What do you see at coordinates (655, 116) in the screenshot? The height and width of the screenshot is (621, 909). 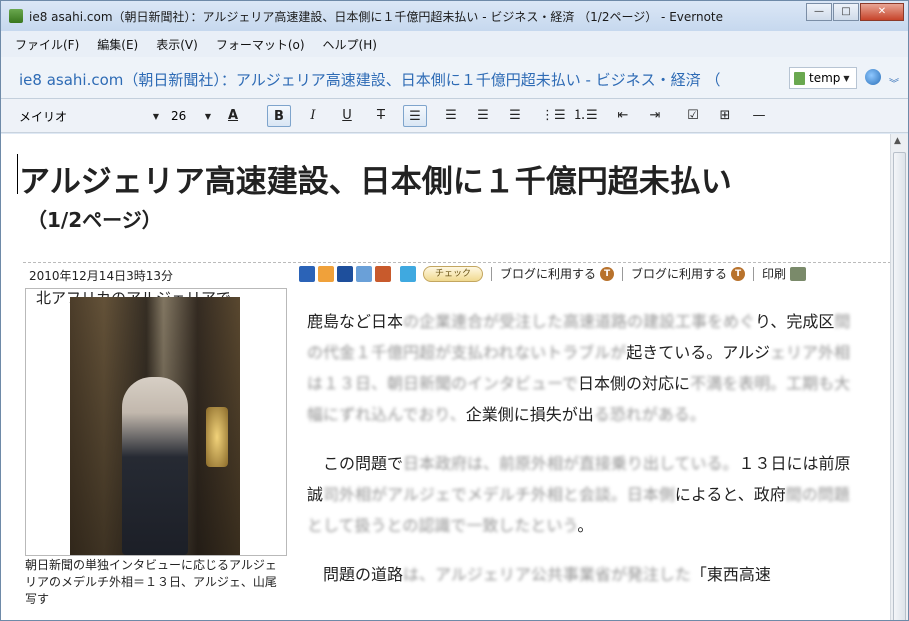 I see `indent-icon: ⇥` at bounding box center [655, 116].